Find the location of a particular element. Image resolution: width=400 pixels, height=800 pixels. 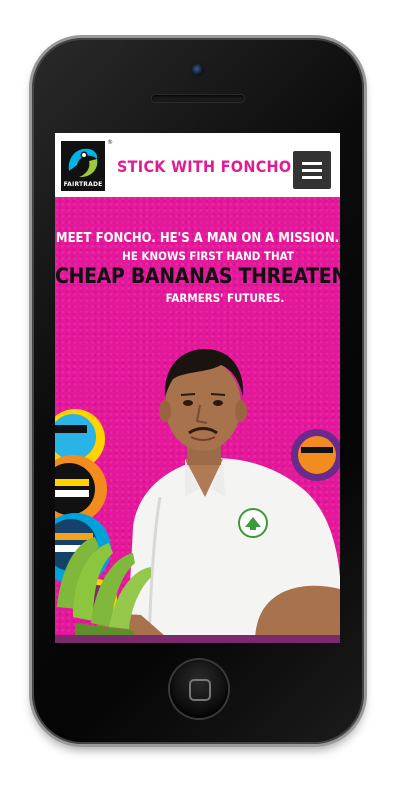

hamburger-menu-button is located at coordinates (312, 170).